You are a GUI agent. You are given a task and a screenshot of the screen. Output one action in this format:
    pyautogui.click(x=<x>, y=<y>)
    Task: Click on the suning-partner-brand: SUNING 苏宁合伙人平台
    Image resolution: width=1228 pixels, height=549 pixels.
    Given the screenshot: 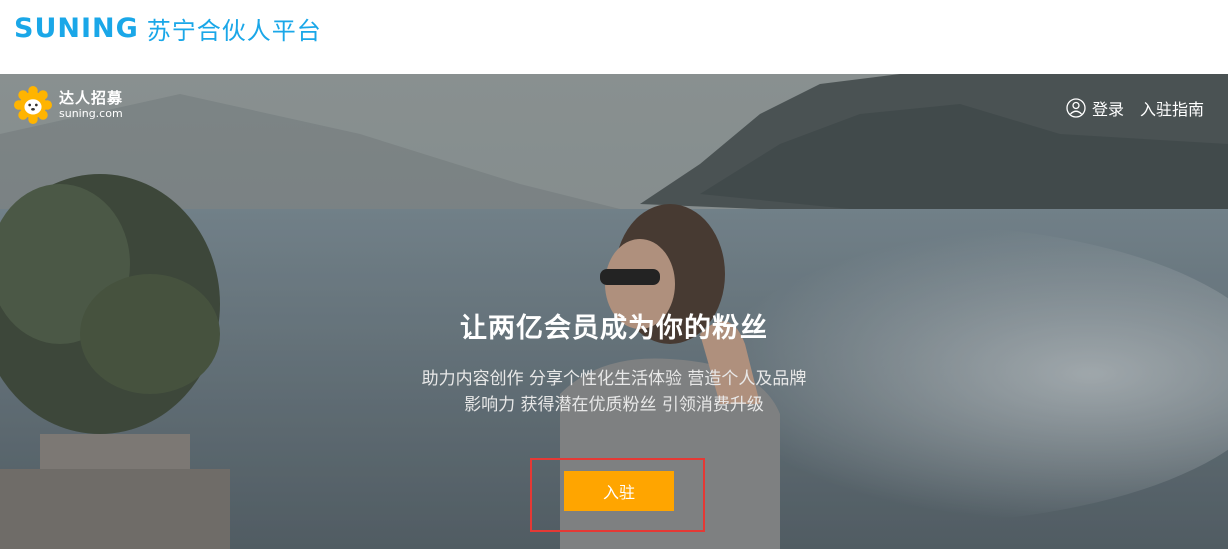 What is the action you would take?
    pyautogui.click(x=168, y=28)
    